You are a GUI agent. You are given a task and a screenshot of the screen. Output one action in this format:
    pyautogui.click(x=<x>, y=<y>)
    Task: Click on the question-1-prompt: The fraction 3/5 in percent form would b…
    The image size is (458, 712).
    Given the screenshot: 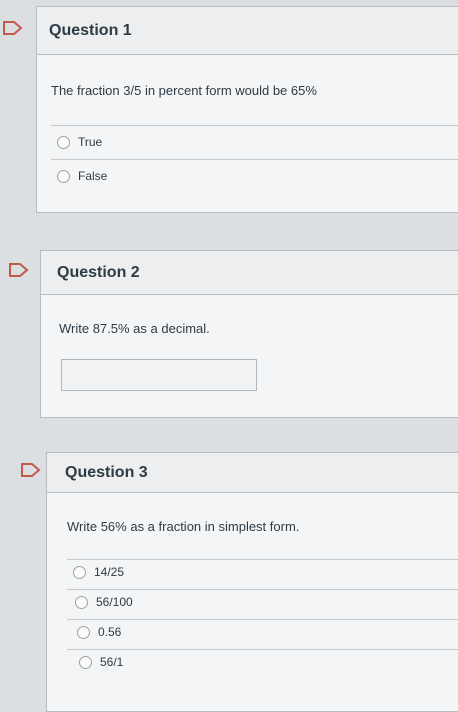 What is the action you would take?
    pyautogui.click(x=184, y=90)
    